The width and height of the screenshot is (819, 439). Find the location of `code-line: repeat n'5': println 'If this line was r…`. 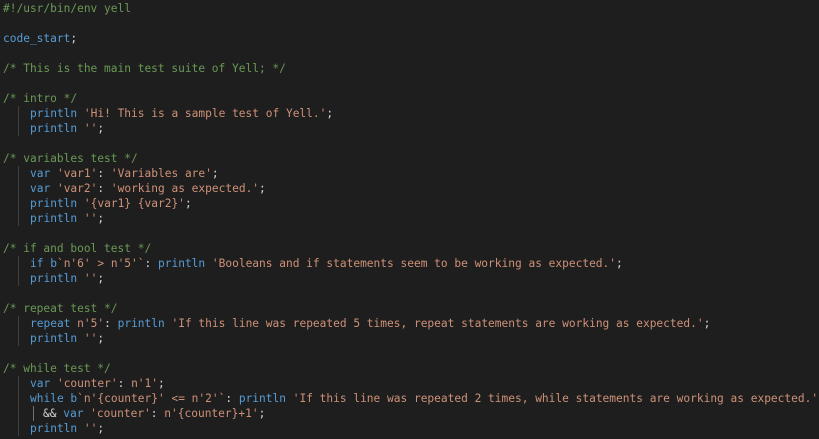

code-line: repeat n'5': println 'If this line was r… is located at coordinates (409, 323).